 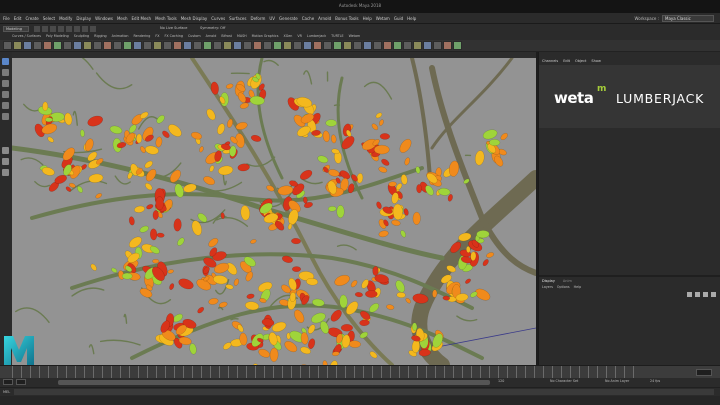 I want to click on menu-bonus-tools: Bonus Tools, so click(x=346, y=18).